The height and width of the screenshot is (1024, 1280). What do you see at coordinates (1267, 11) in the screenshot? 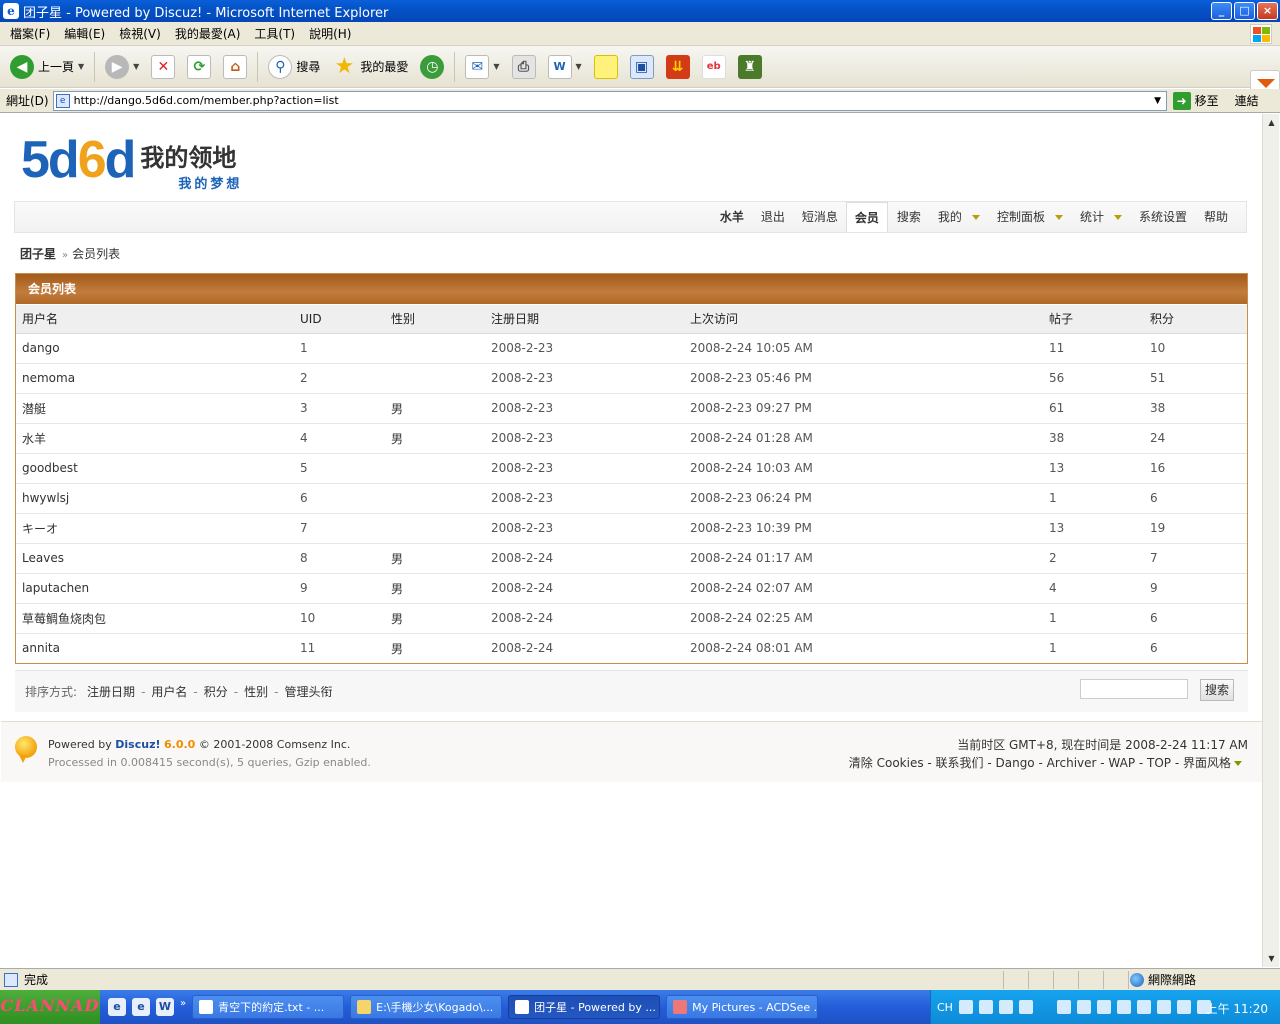
I see `close-button: ×` at bounding box center [1267, 11].